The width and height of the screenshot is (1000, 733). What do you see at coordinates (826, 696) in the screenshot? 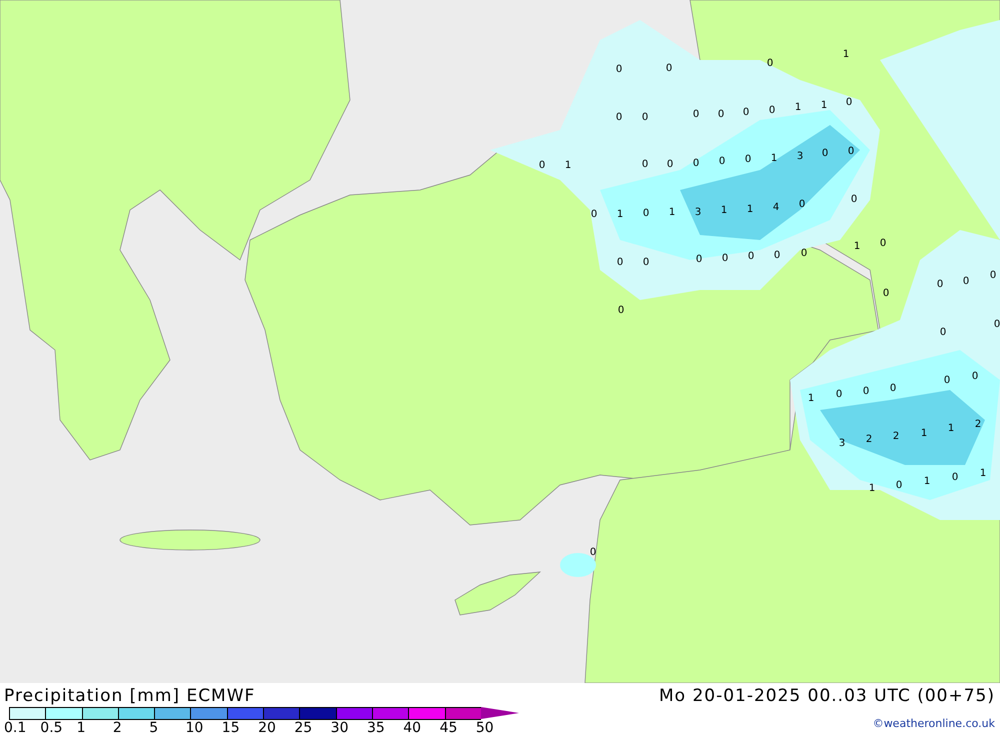
I see `forecast-time: Mo 20-01-2025 00..03 UTC (00+75)` at bounding box center [826, 696].